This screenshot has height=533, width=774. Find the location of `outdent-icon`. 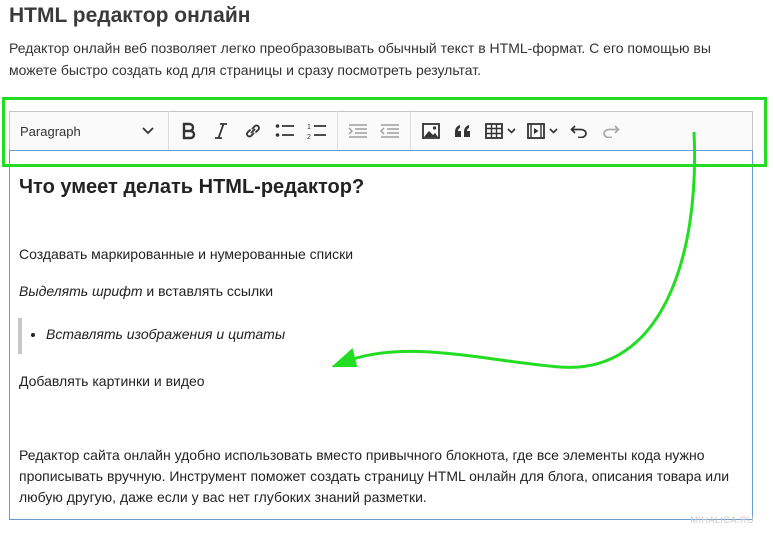

outdent-icon is located at coordinates (390, 131).